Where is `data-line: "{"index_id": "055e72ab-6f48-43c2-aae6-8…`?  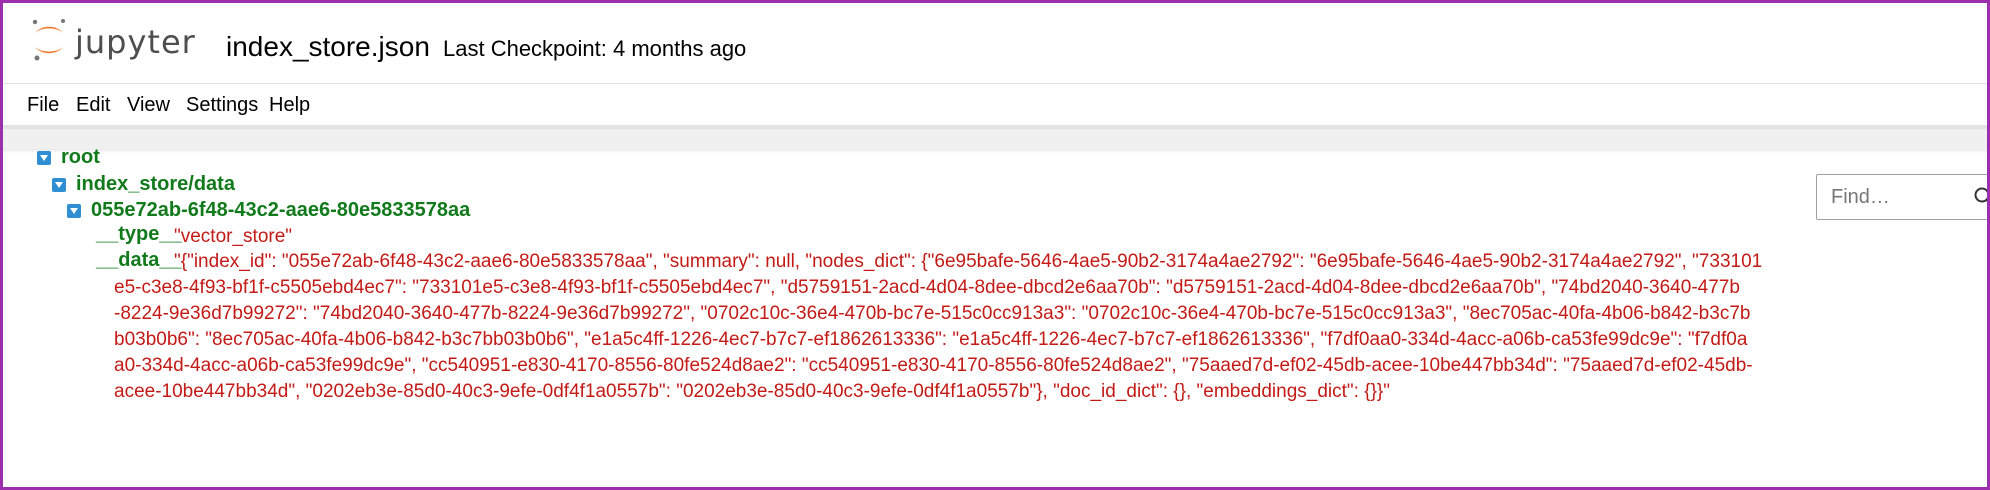 data-line: "{"index_id": "055e72ab-6f48-43c2-aae6-8… is located at coordinates (968, 261).